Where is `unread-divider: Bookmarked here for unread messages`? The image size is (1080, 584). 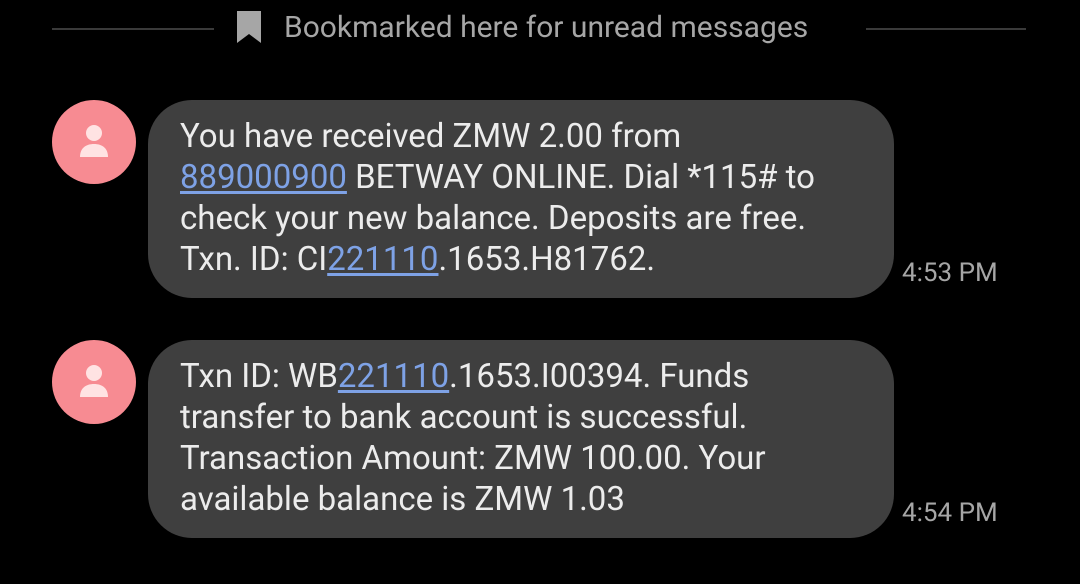 unread-divider: Bookmarked here for unread messages is located at coordinates (540, 28).